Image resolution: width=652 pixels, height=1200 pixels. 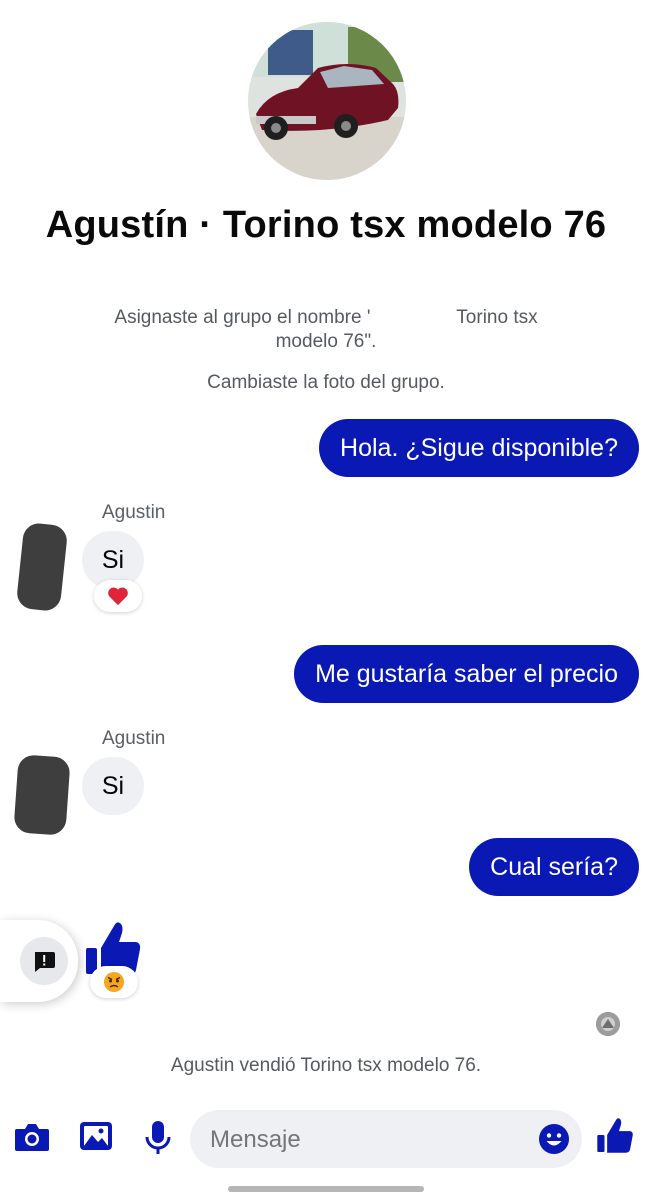 I want to click on microphone-icon, so click(x=158, y=1137).